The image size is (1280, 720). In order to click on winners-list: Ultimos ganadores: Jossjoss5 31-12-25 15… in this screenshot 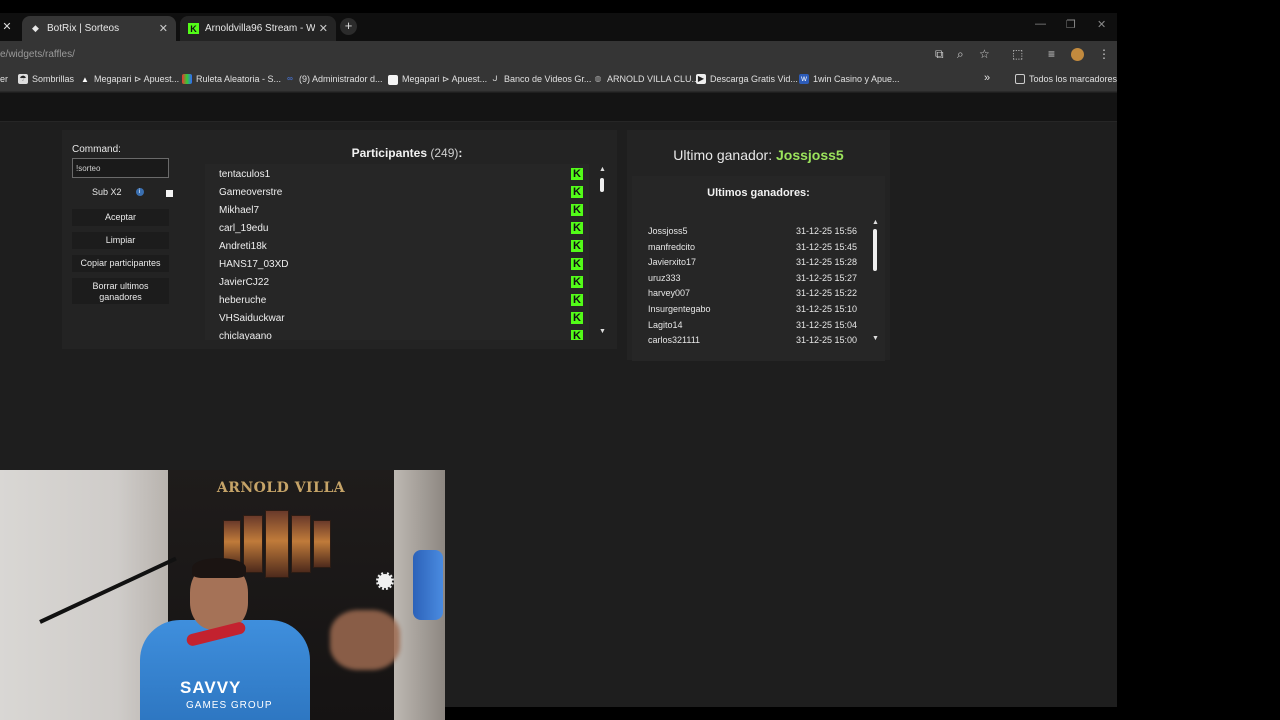, I will do `click(758, 268)`.